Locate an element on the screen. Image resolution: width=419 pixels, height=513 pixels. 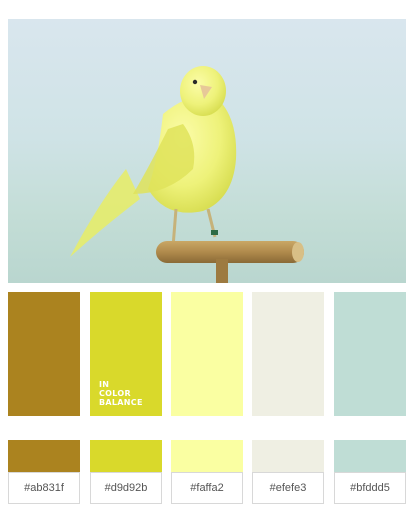
hex-chip-2: #d9d92b is located at coordinates (126, 472).